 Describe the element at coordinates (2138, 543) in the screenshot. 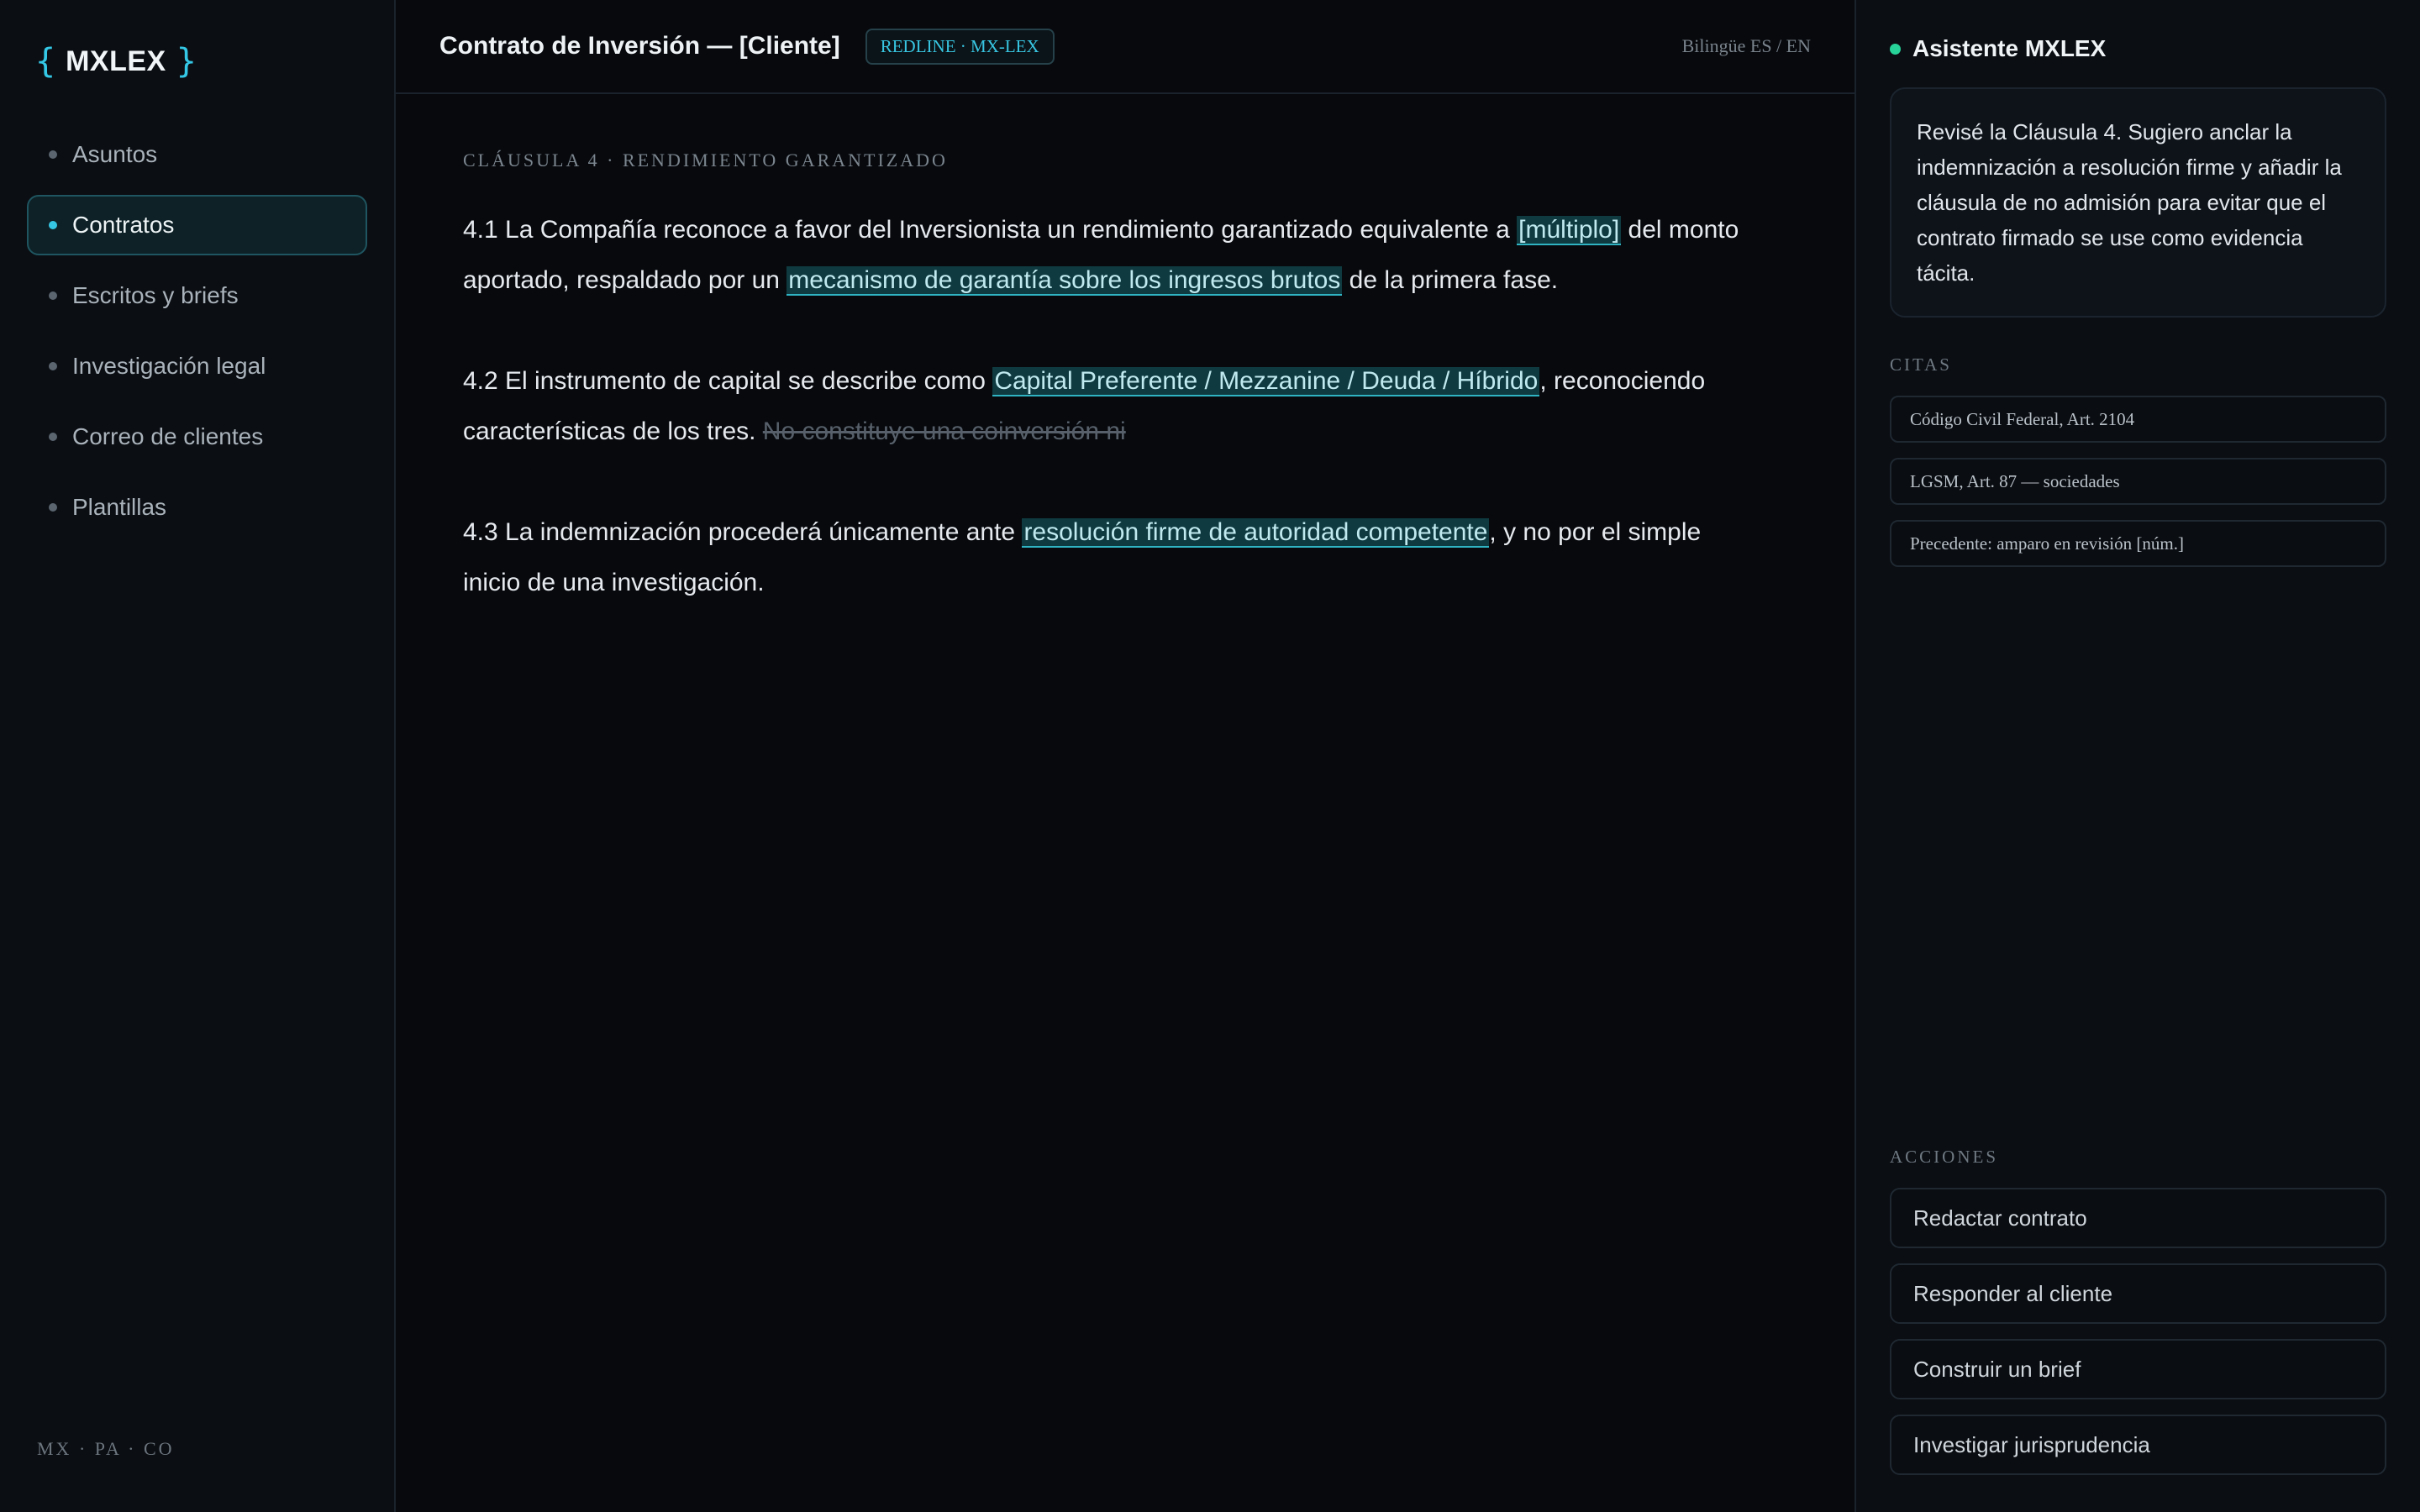

I see `citation-item: Precedente: amparo en revisión [núm.]` at that location.